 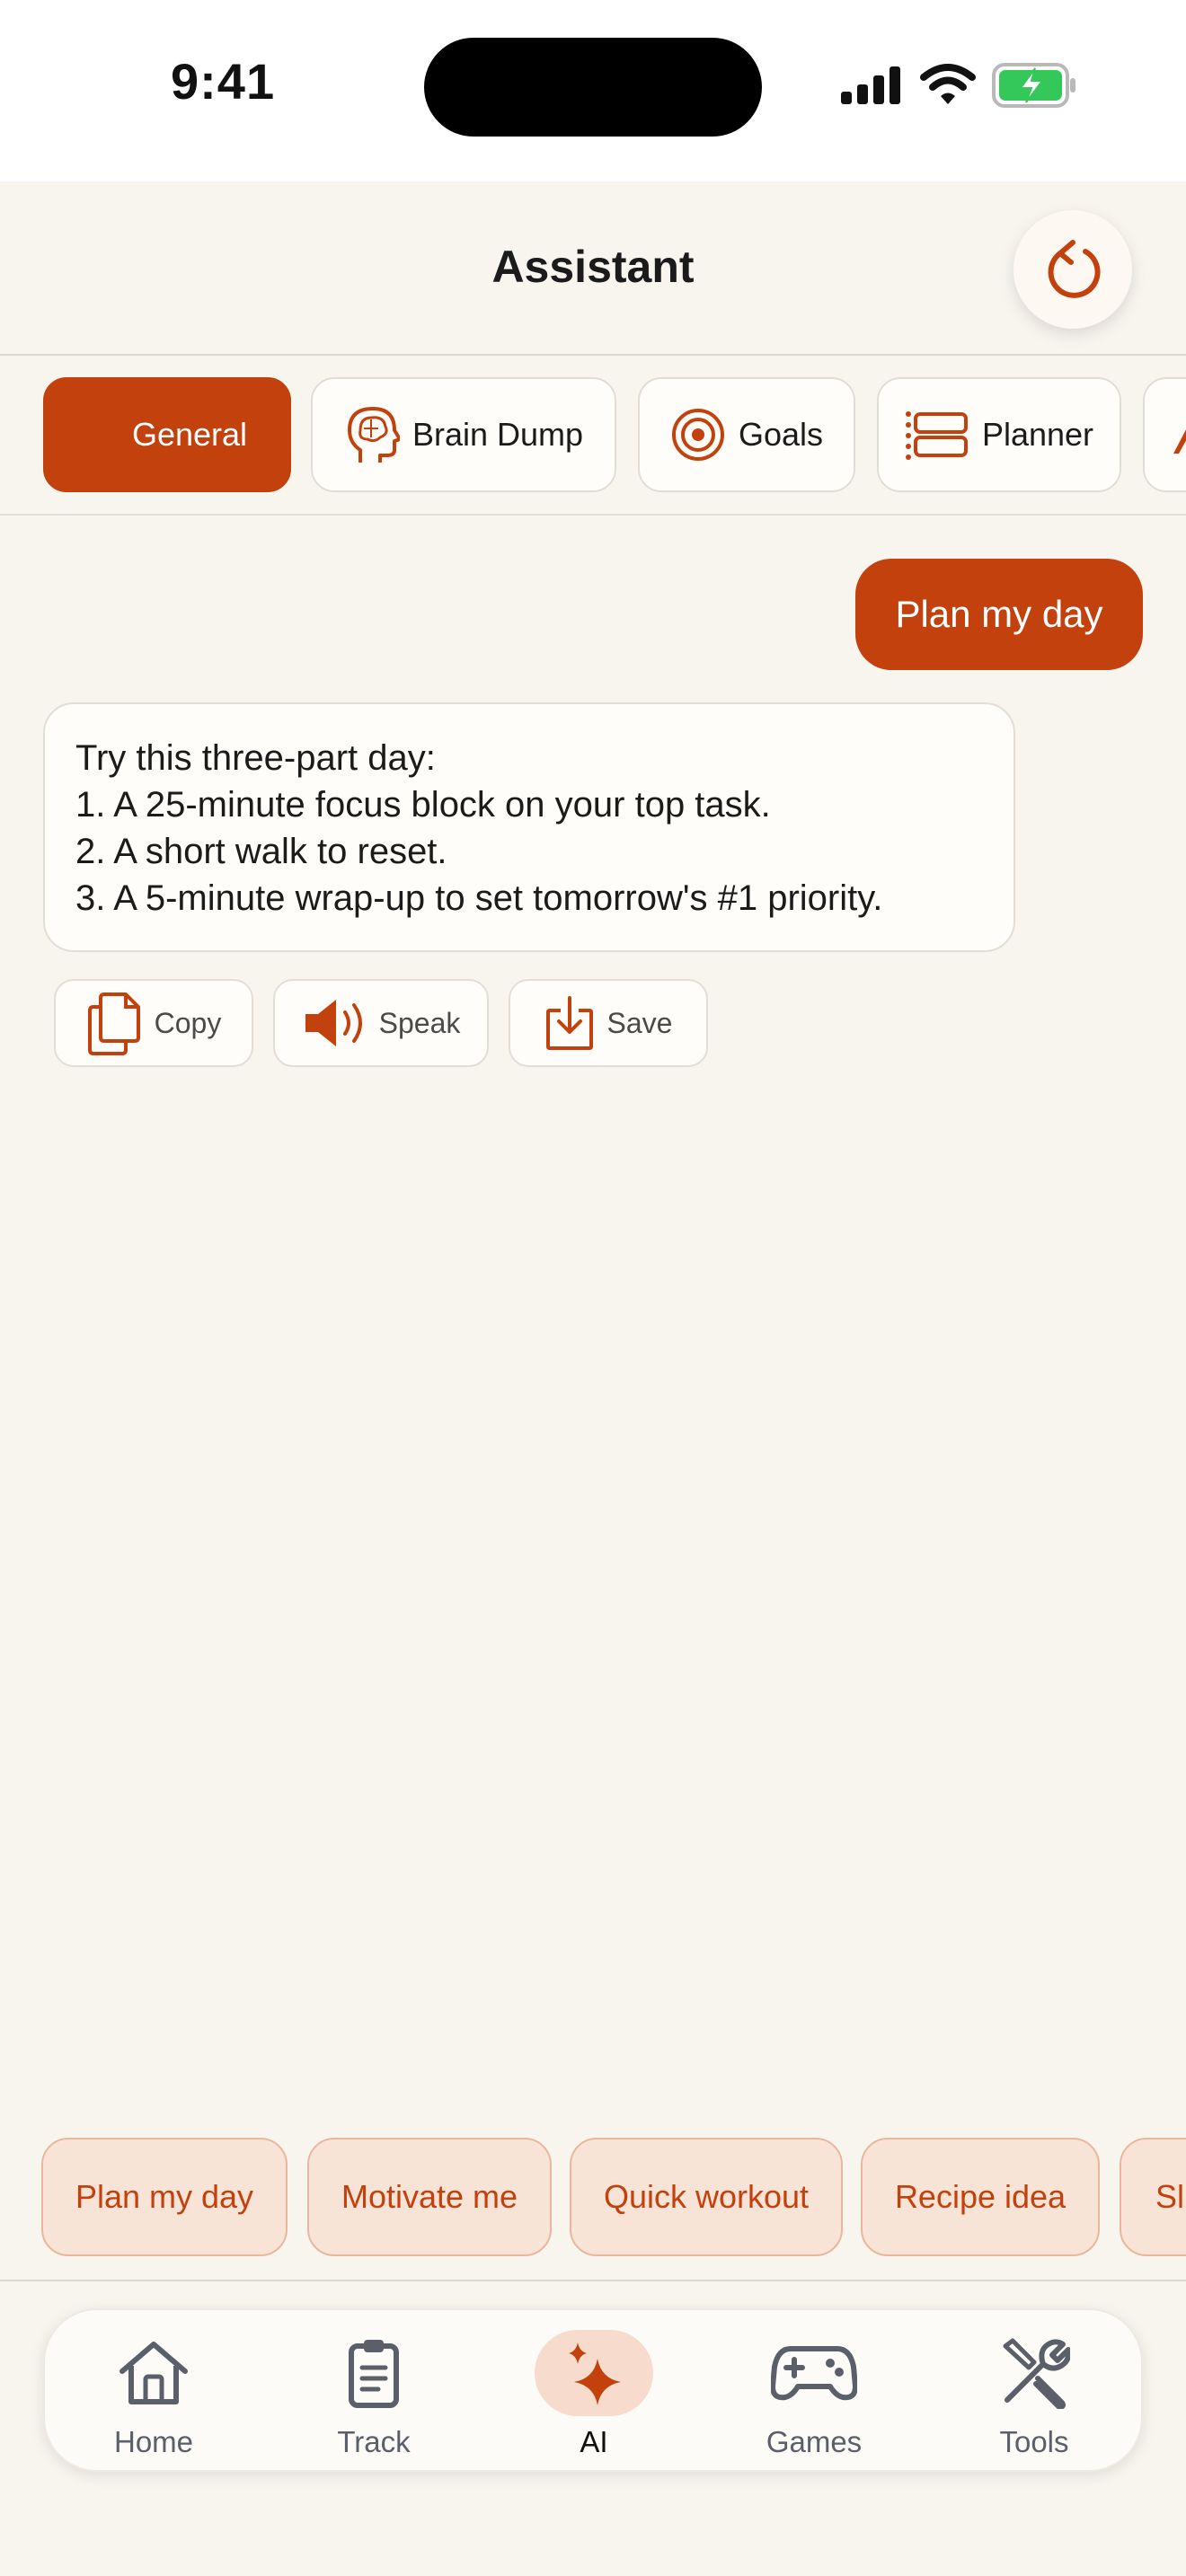 I want to click on copy-label: Copy, so click(x=188, y=1022).